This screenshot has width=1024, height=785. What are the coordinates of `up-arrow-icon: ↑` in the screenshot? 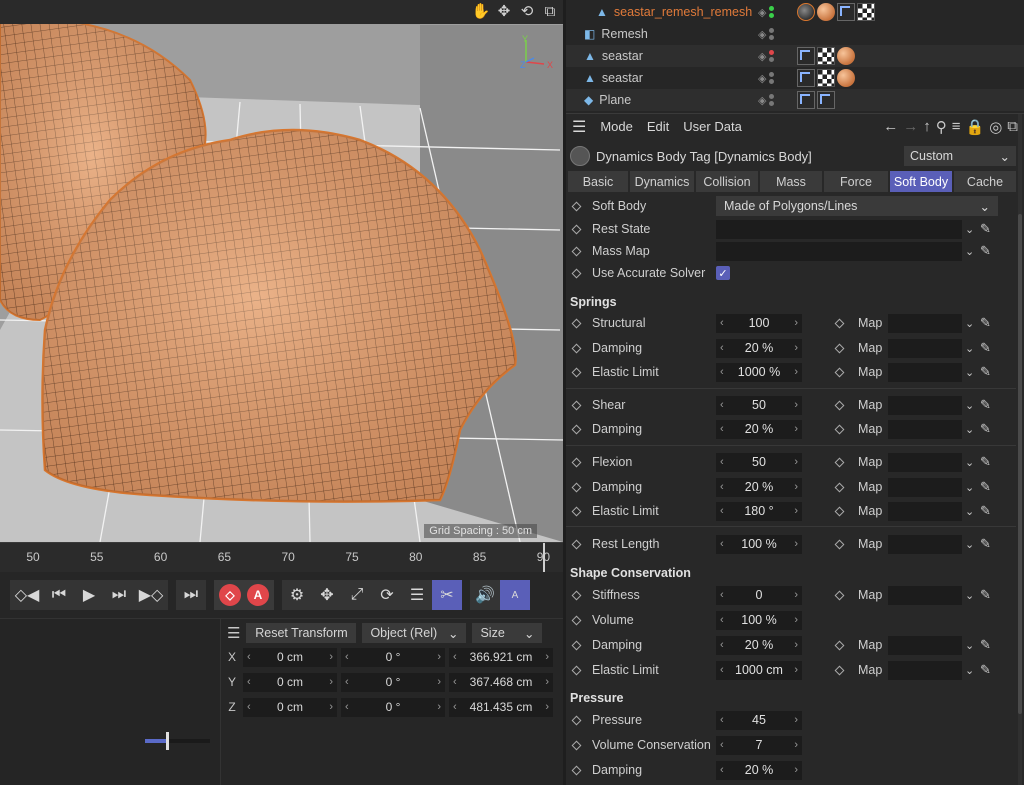 It's located at (927, 127).